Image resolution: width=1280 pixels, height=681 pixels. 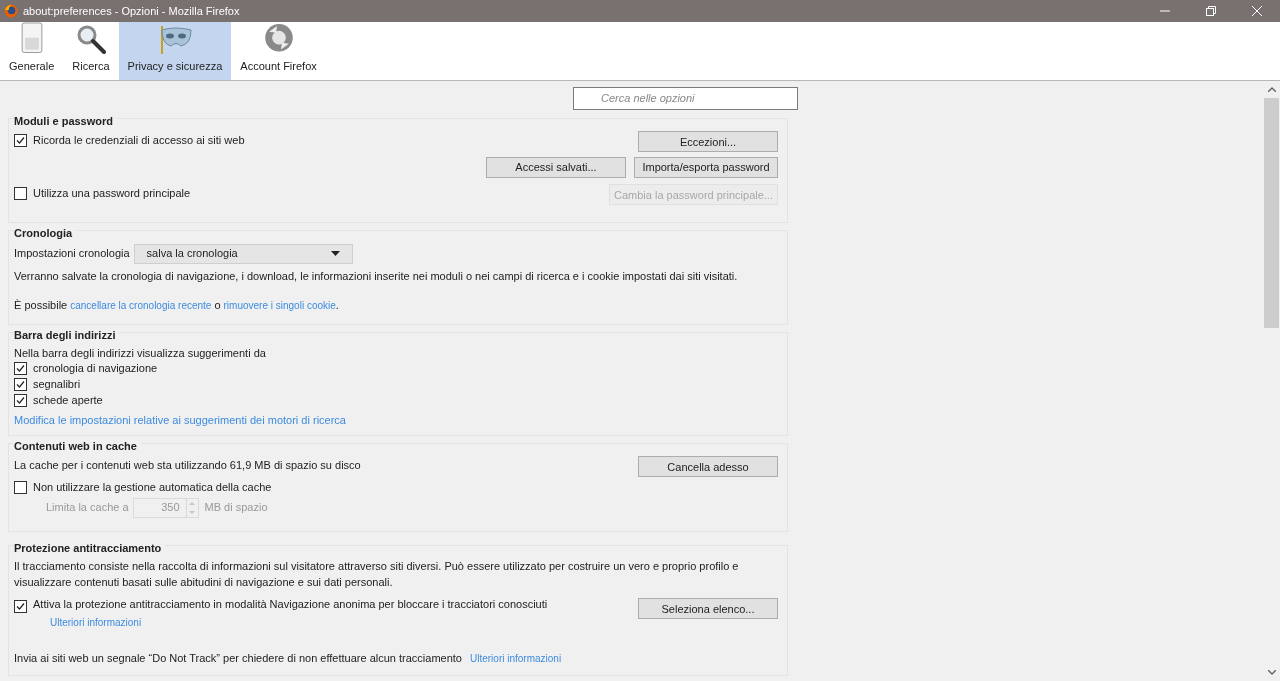 I want to click on suggestions-intro: Nella barra degli indirizzi visualizza suggerimenti da, so click(x=140, y=353).